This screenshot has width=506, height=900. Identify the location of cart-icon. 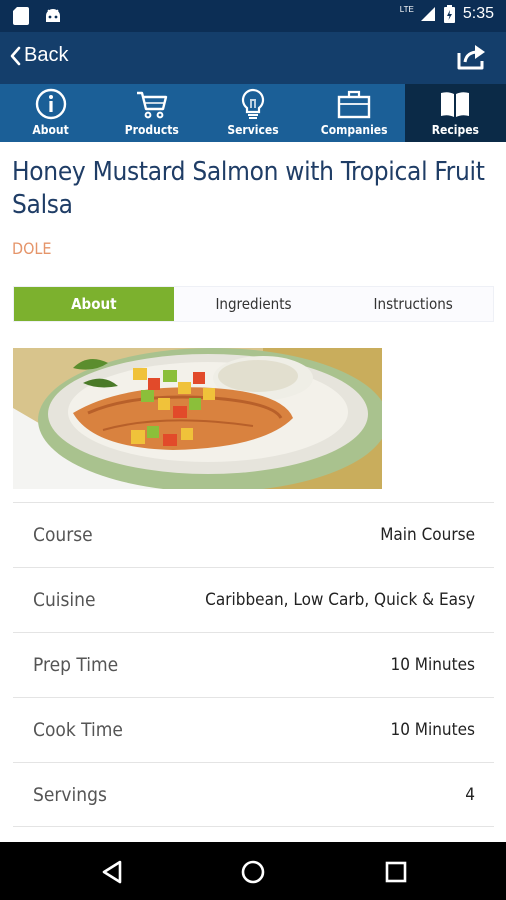
(151, 105).